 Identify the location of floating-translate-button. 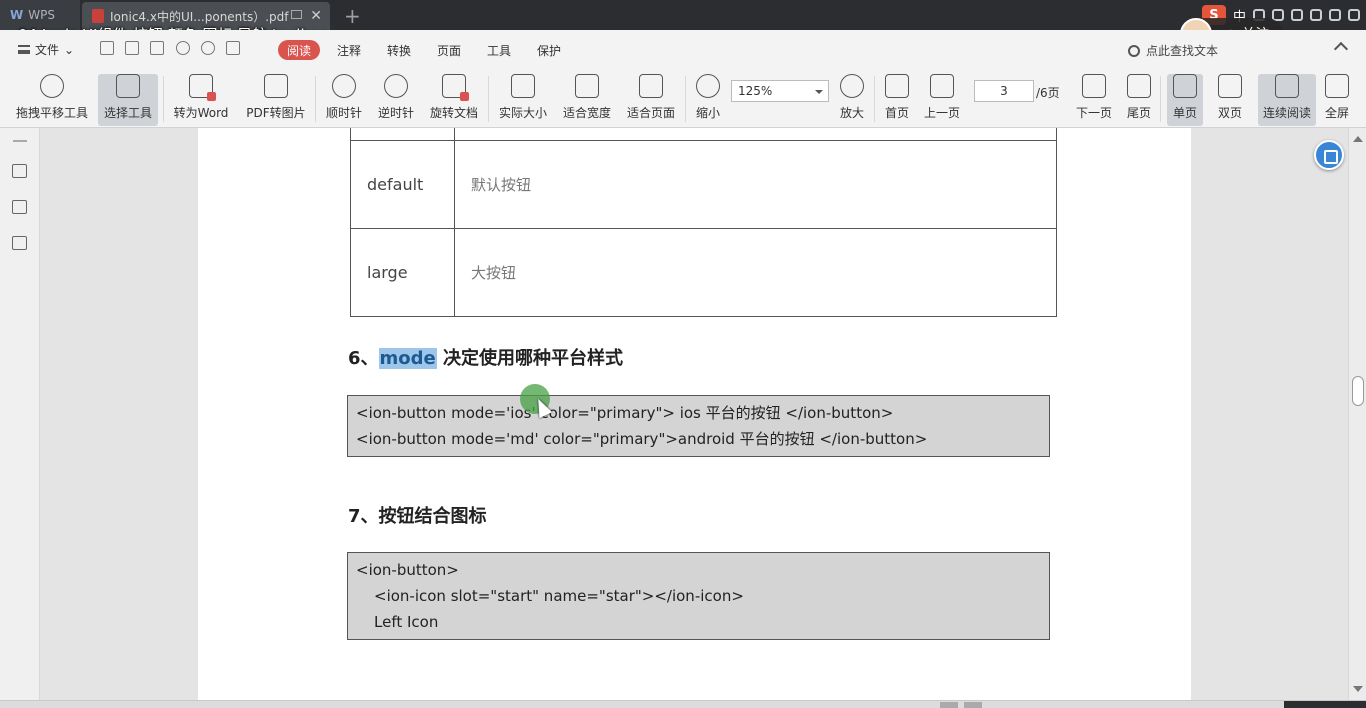
(1329, 155).